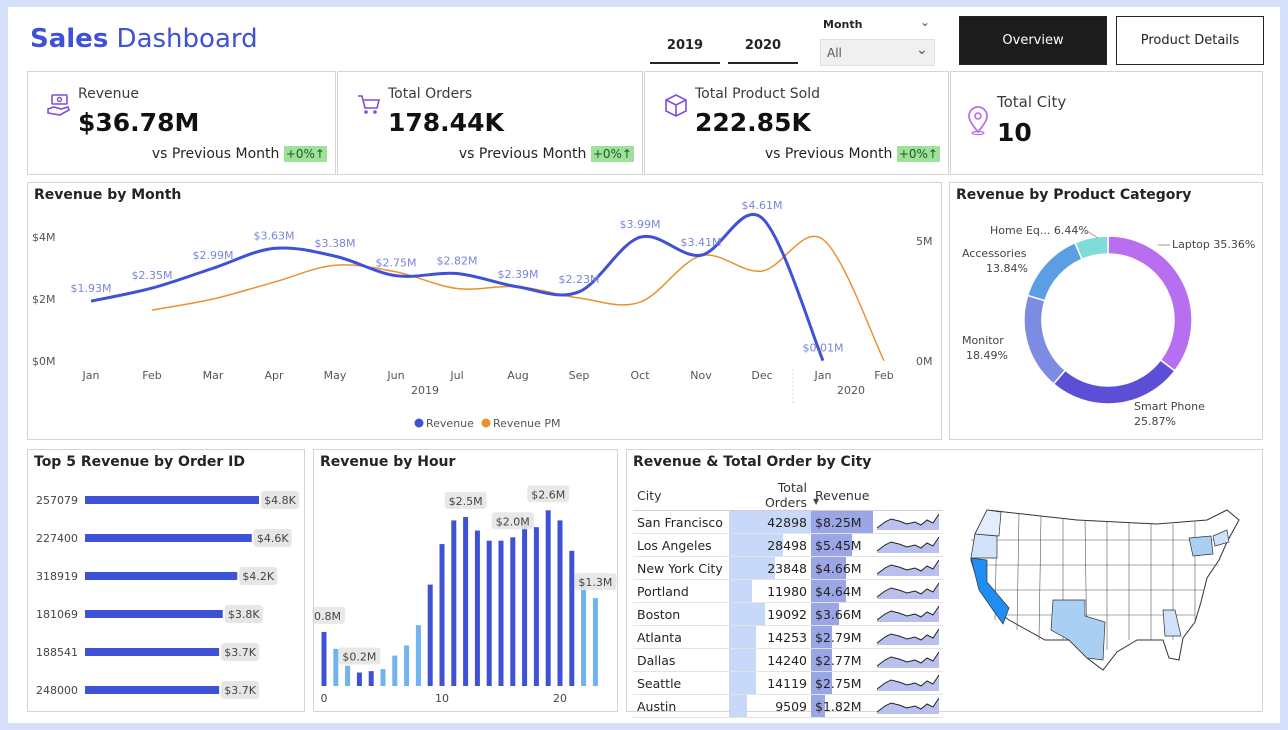  I want to click on revenue-data-label: $3.38M, so click(335, 243).